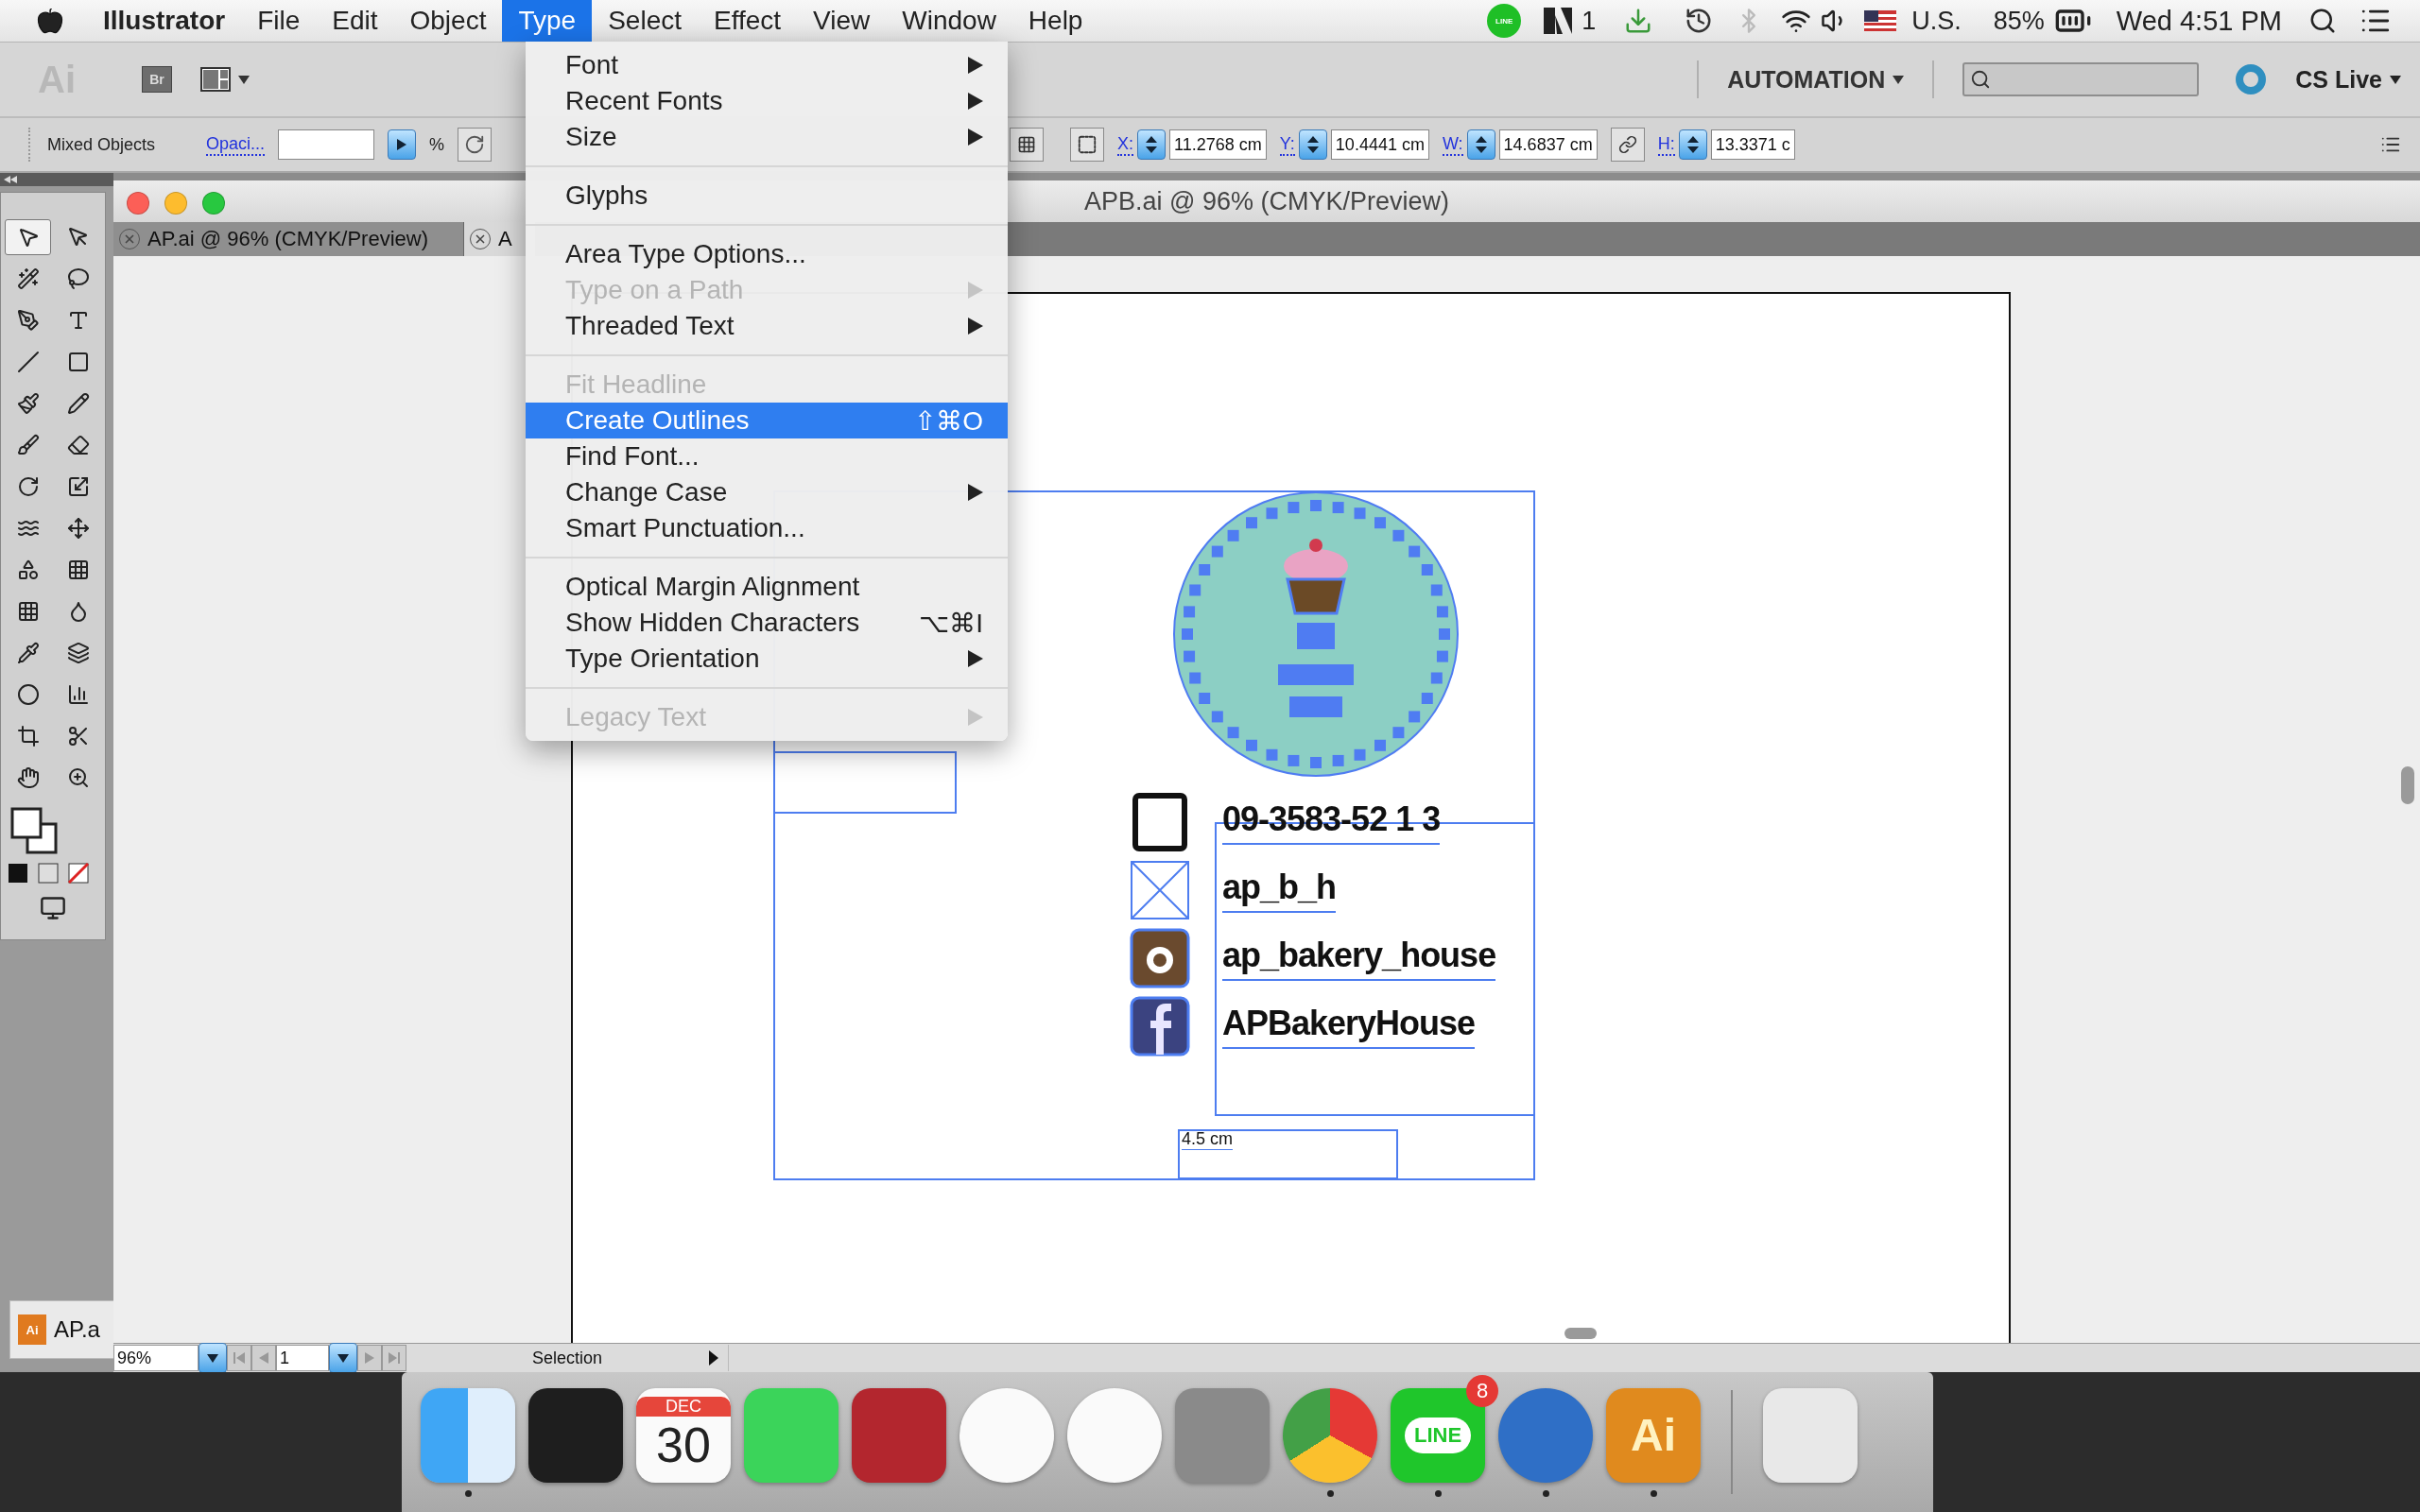 Image resolution: width=2420 pixels, height=1512 pixels. Describe the element at coordinates (35, 831) in the screenshot. I see `fill-stroke-swatch-icon` at that location.